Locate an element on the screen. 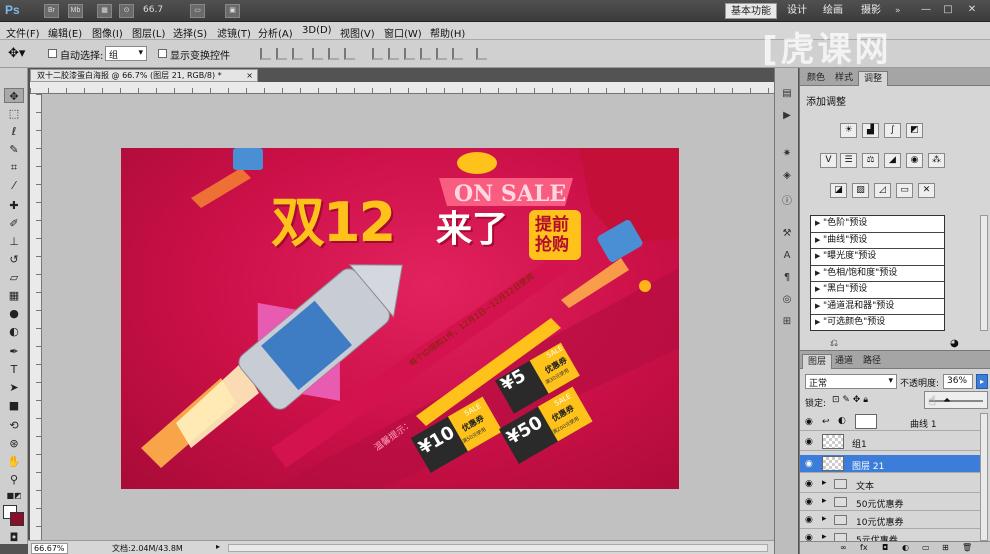  preset-hue-saturation: ▶ "色相/饱和度"预设 is located at coordinates (877, 274).